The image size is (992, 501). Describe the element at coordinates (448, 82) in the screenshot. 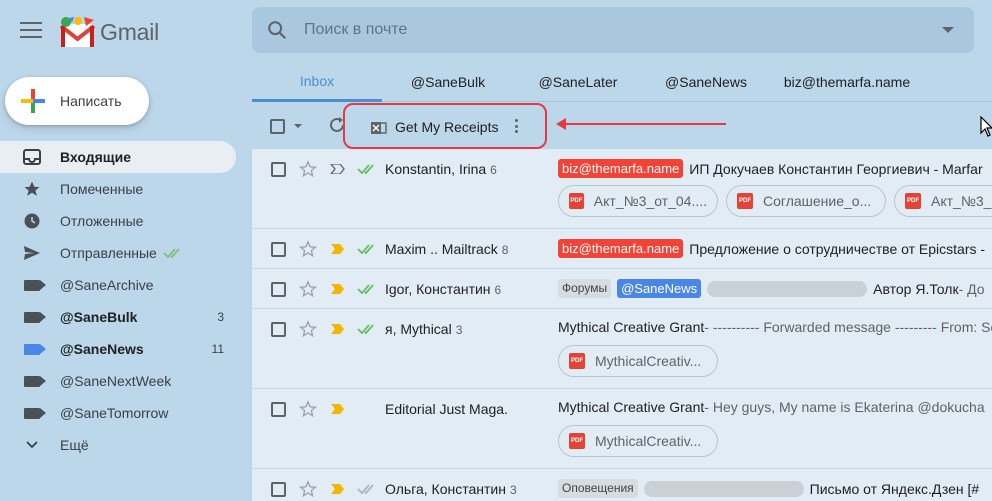

I see `tab-sanebulk: @SaneBulk` at that location.